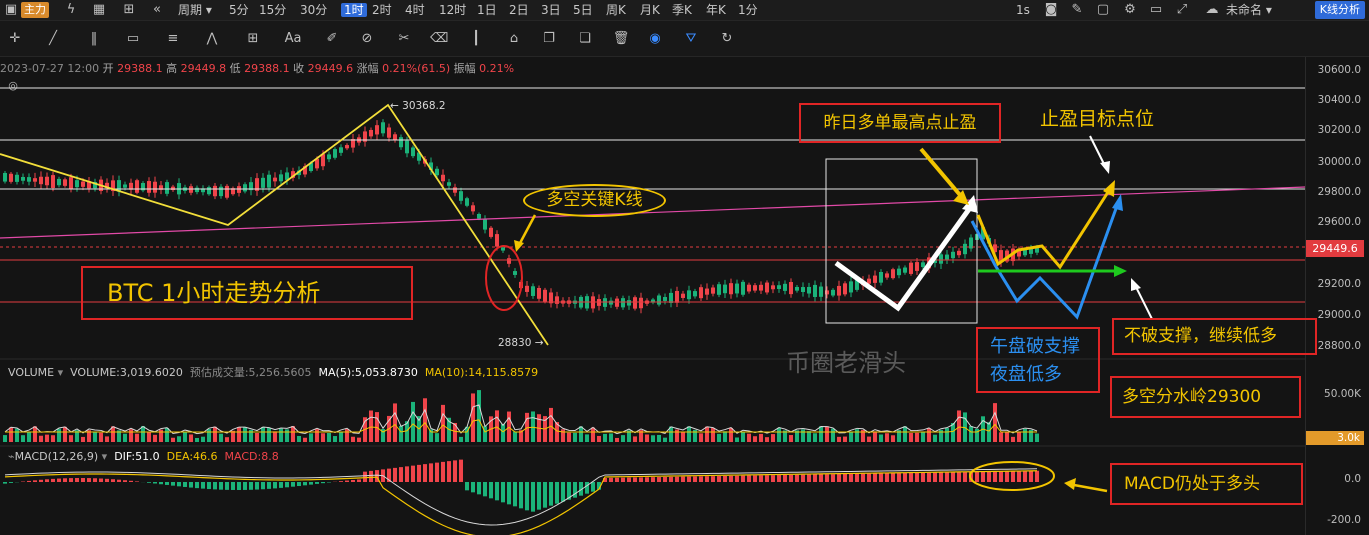 The image size is (1369, 535). What do you see at coordinates (439, 39) in the screenshot?
I see `eraser-icon: ⌫` at bounding box center [439, 39].